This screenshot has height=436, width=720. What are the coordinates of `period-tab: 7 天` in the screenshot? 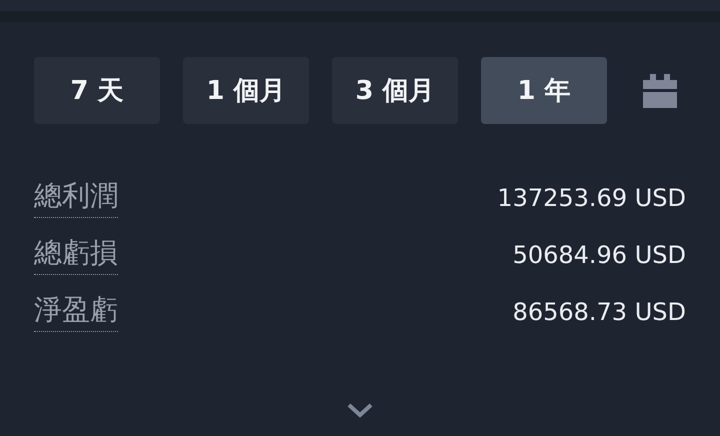 It's located at (97, 90).